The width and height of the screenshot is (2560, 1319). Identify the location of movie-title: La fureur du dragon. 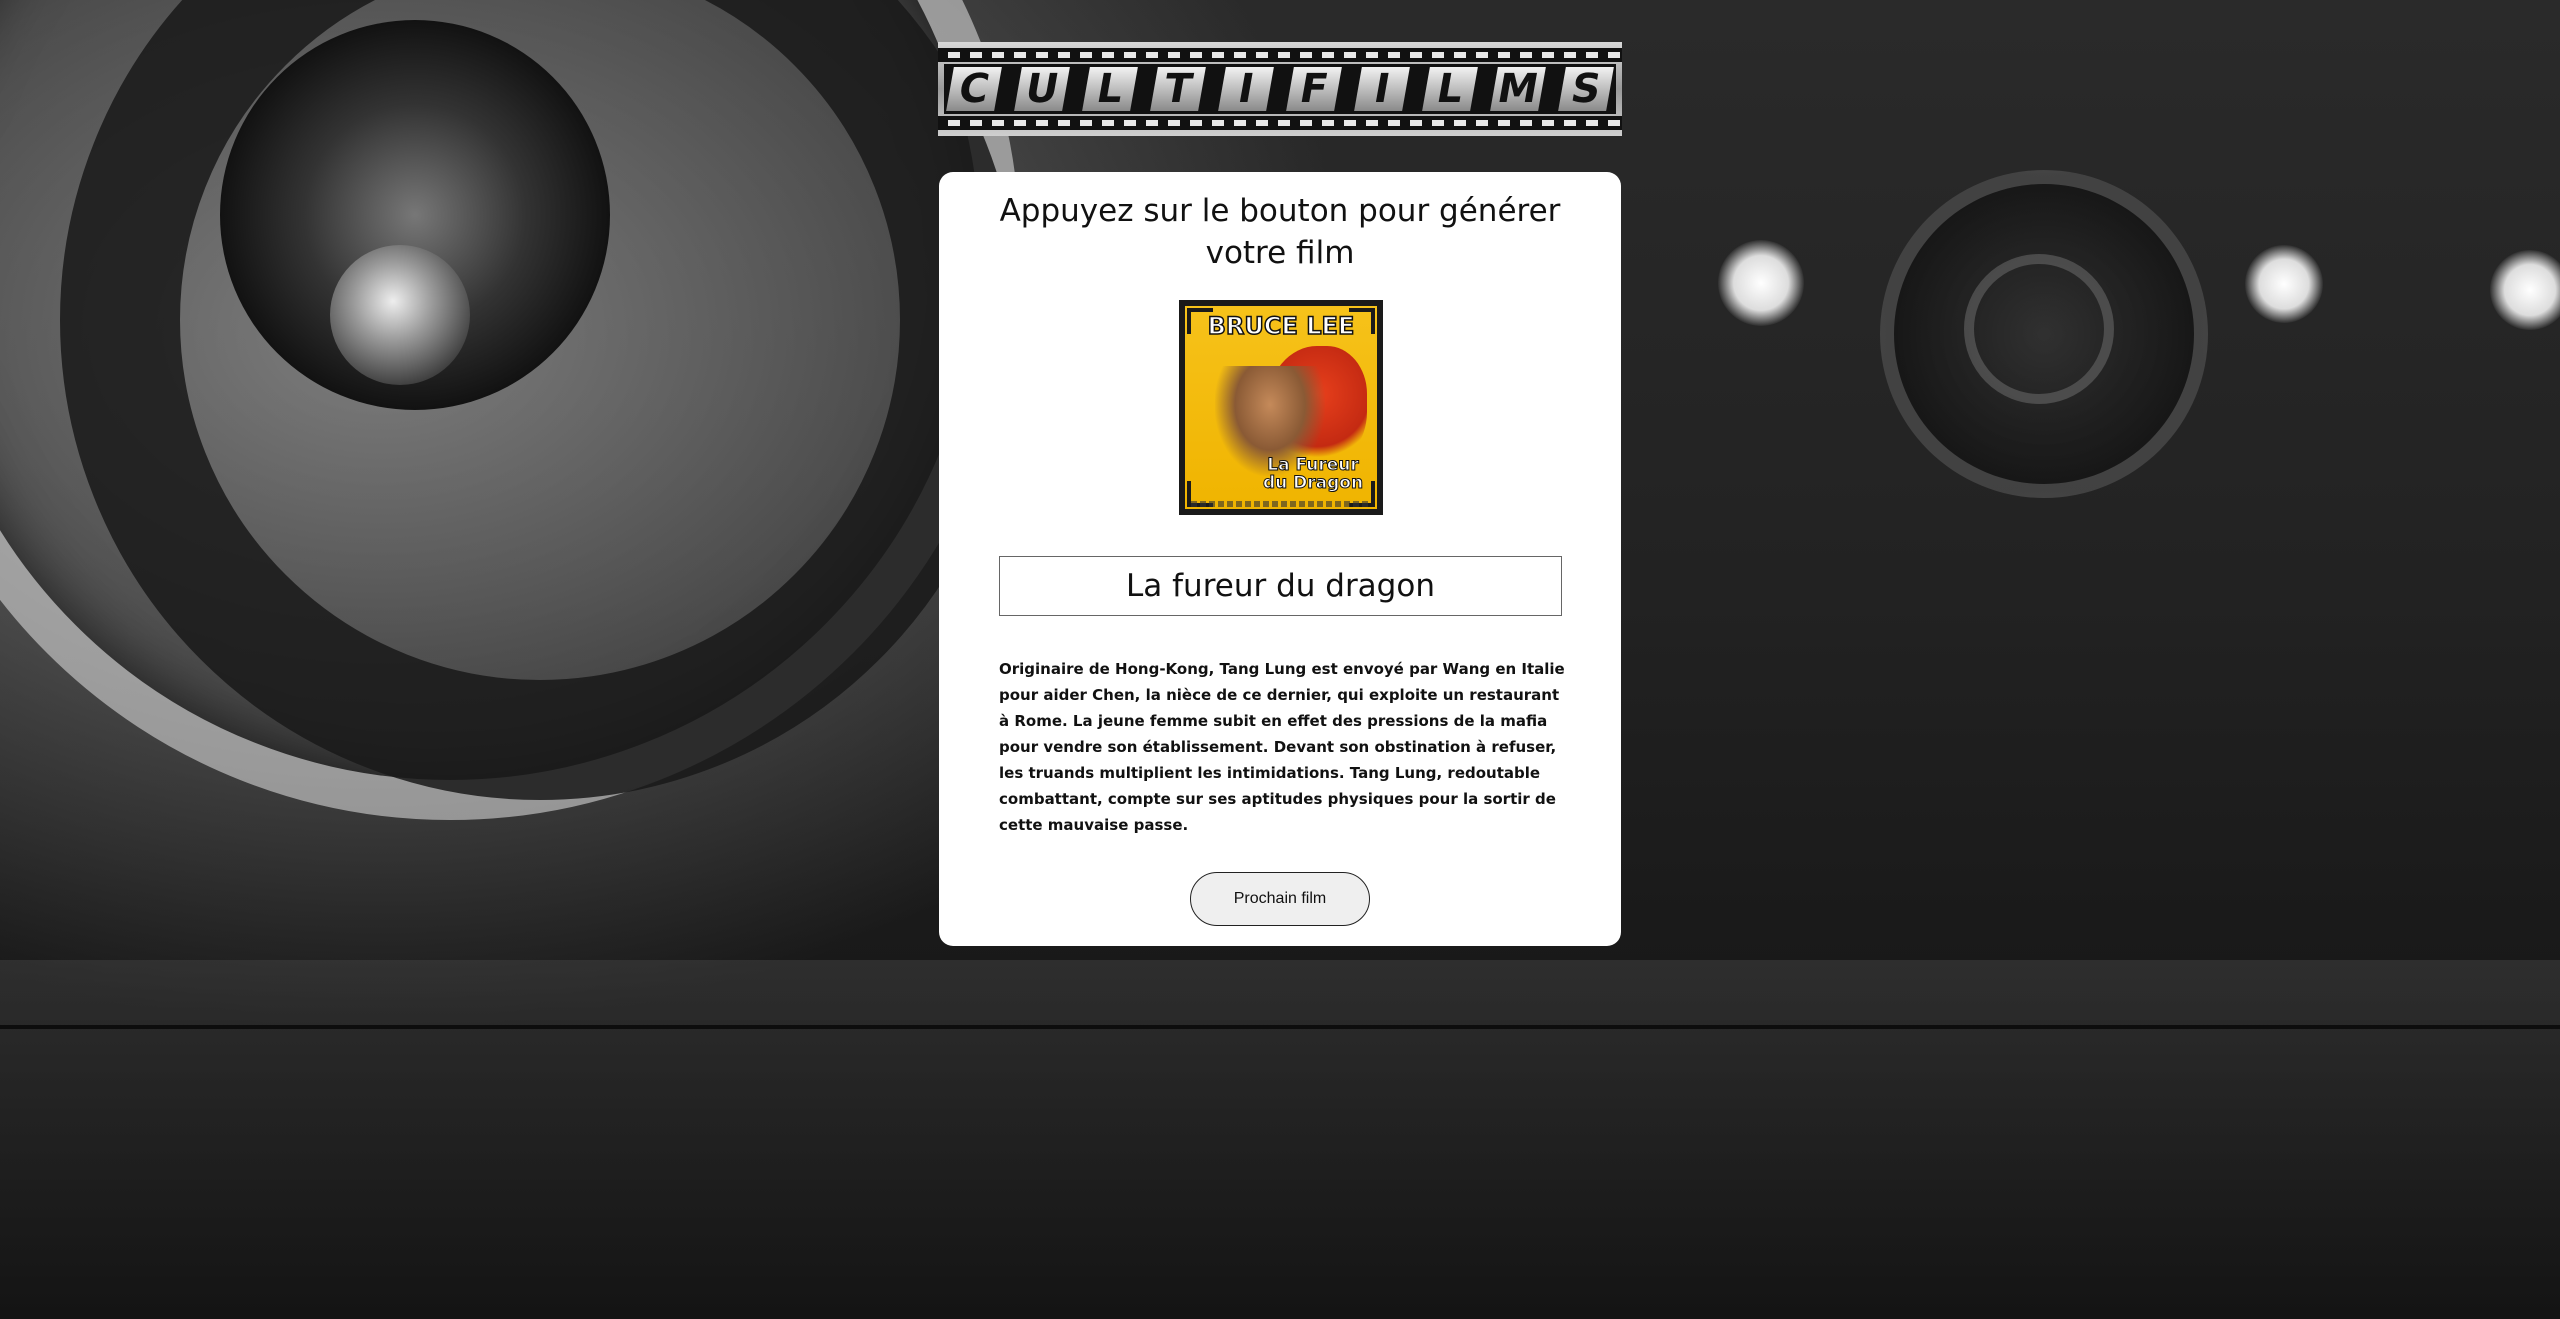
(1280, 586).